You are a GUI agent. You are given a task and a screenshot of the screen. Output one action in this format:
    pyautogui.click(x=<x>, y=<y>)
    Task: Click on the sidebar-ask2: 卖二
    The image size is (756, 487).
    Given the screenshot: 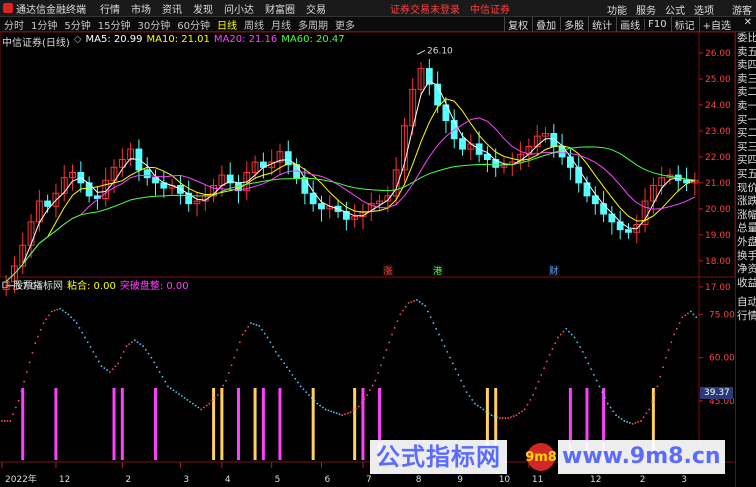 What is the action you would take?
    pyautogui.click(x=746, y=93)
    